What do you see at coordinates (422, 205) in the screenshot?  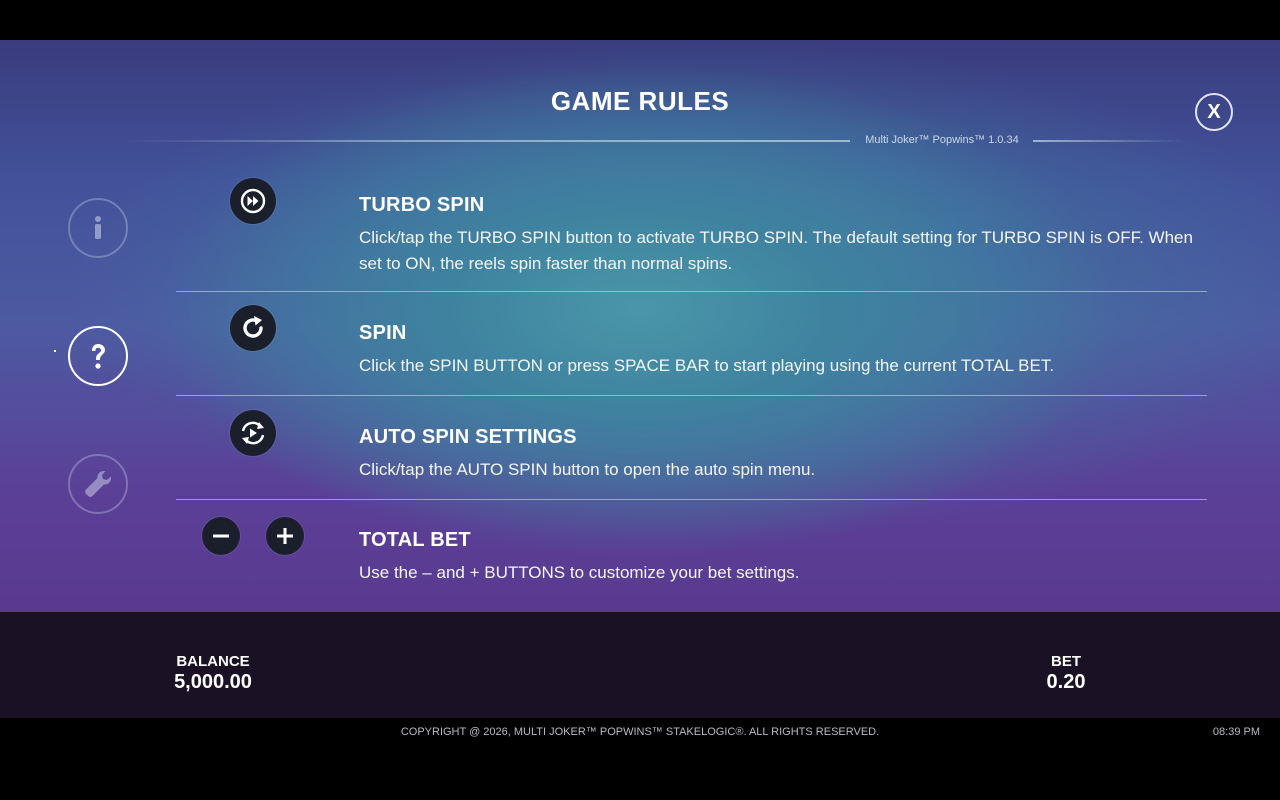 I see `section-title-turbo-spin: TURBO SPIN` at bounding box center [422, 205].